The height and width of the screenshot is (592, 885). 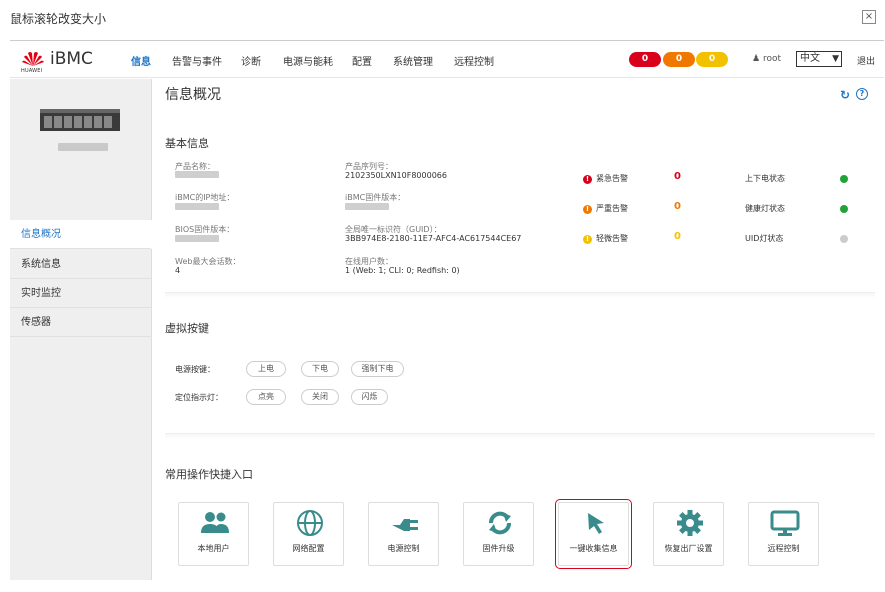 What do you see at coordinates (835, 59) in the screenshot?
I see `chevron-down-icon: ▼` at bounding box center [835, 59].